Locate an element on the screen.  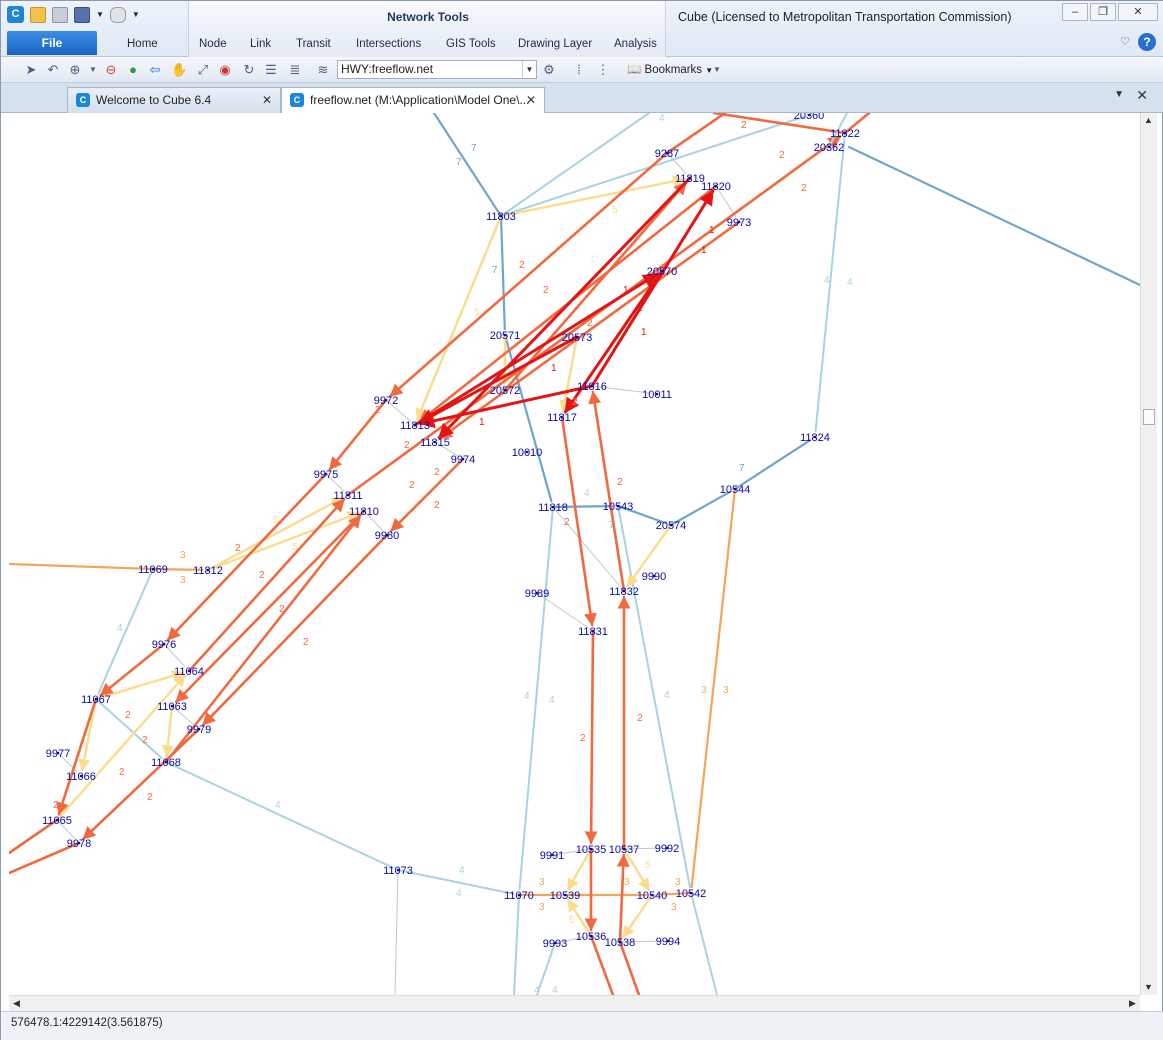
node-20573: 20573 is located at coordinates (577, 338).